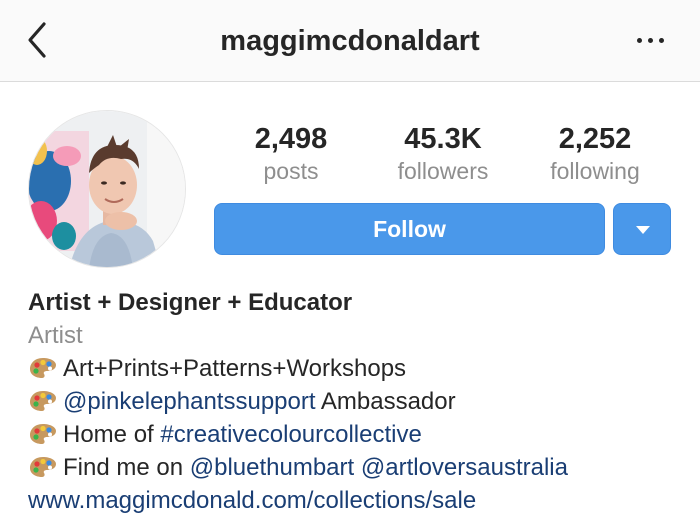  Describe the element at coordinates (252, 500) in the screenshot. I see `website-link: www.maggimcdonald.com/collections/sale` at that location.